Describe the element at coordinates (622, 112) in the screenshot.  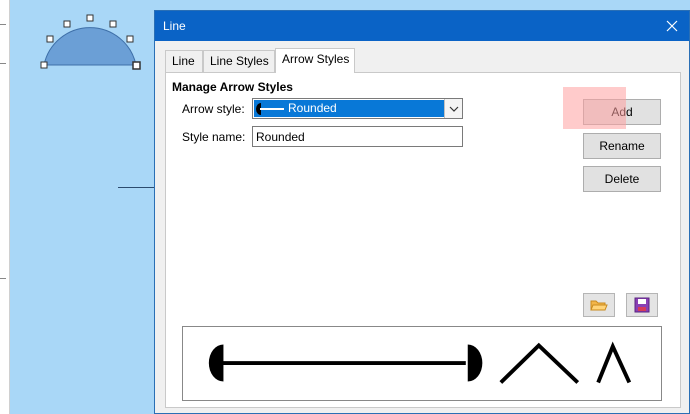
I see `add-button: Add` at that location.